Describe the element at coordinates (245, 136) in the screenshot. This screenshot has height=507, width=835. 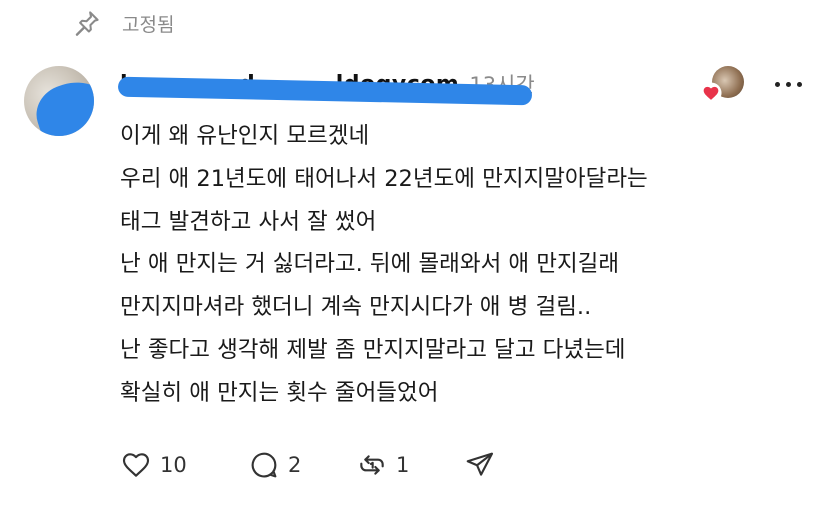
I see `post-text-line: 이게 왜 유난인지 모르겠네` at that location.